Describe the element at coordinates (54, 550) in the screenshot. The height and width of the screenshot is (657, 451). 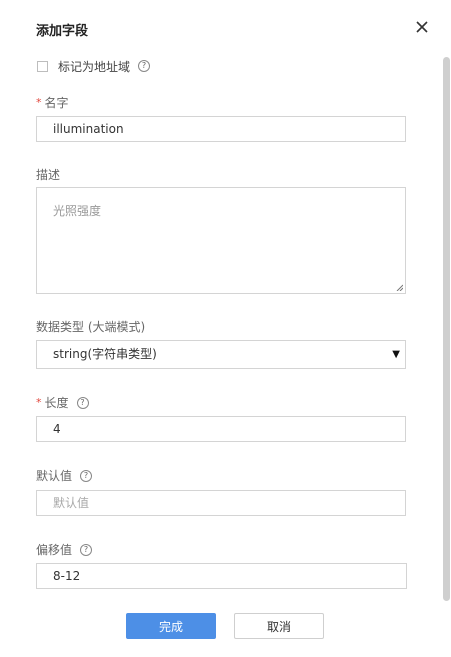
I see `offset-label-text: 偏移值` at that location.